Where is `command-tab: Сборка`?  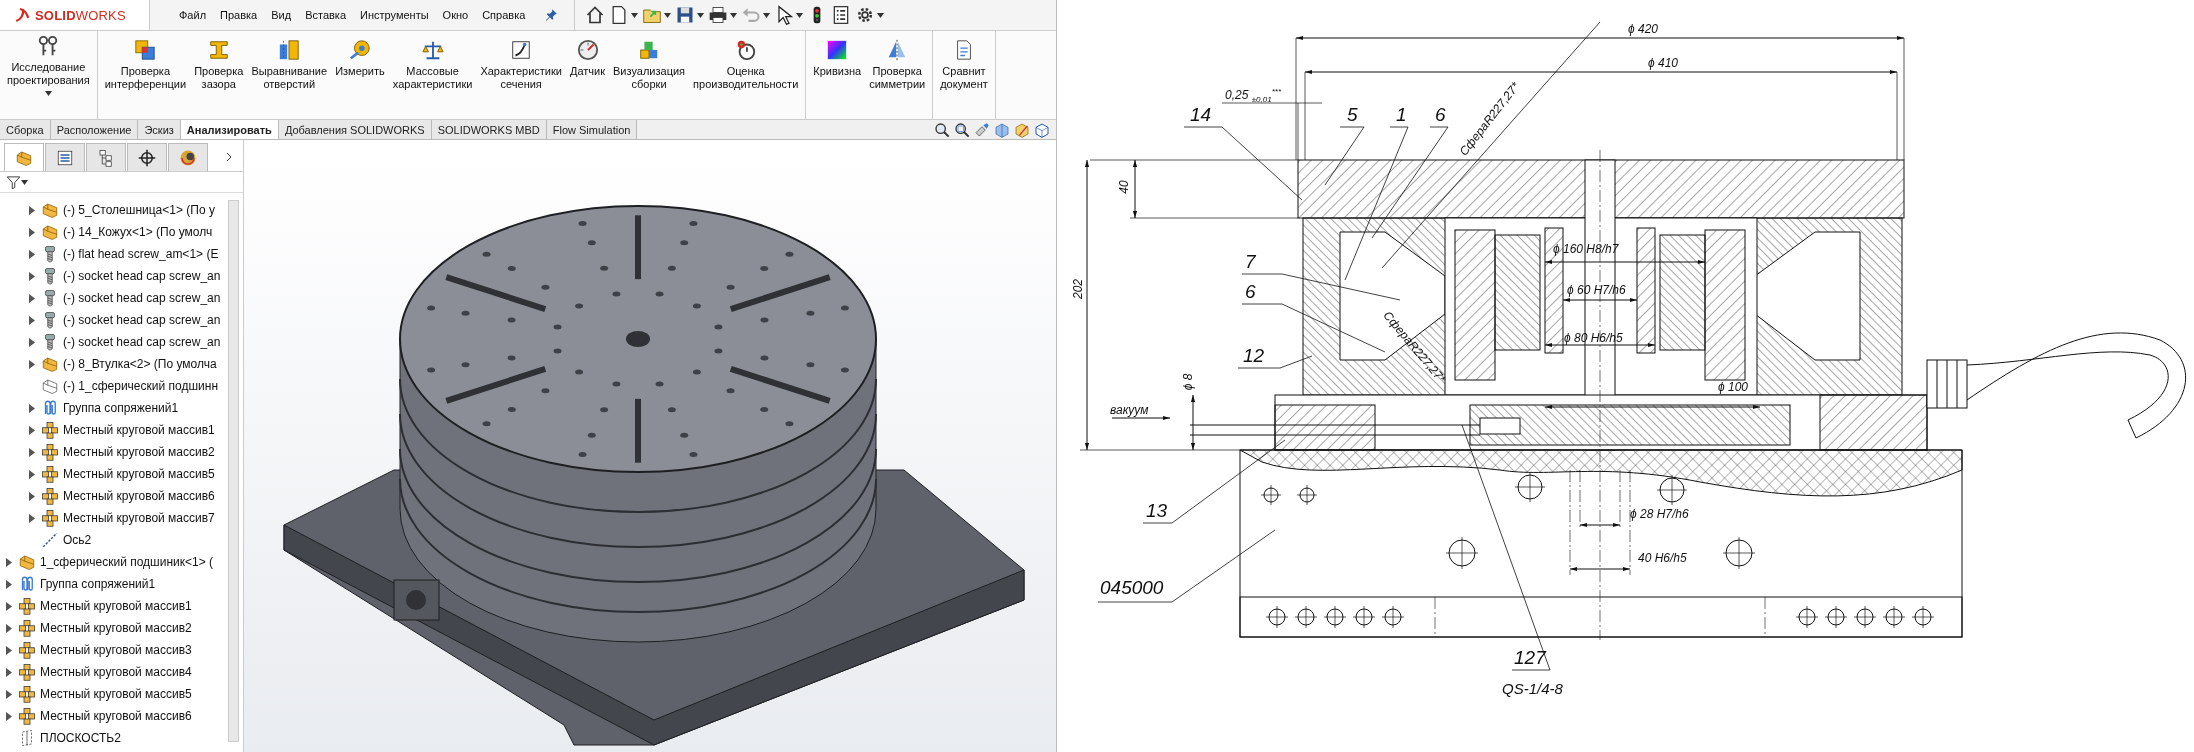 command-tab: Сборка is located at coordinates (25, 129).